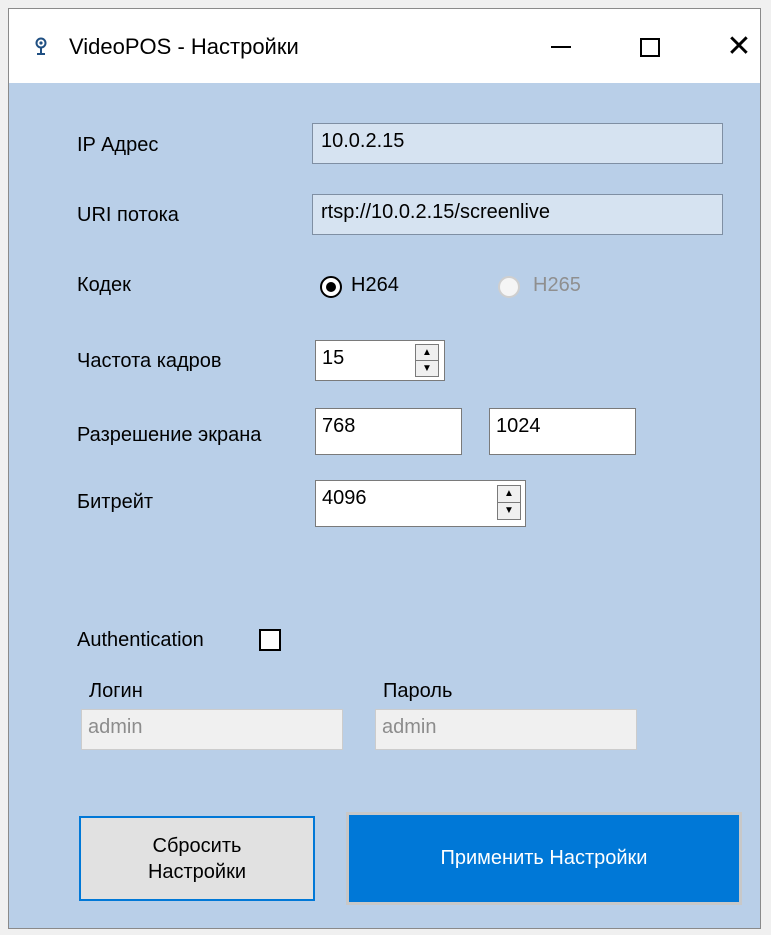 The image size is (771, 935). I want to click on codec-h265-label: H265, so click(557, 285).